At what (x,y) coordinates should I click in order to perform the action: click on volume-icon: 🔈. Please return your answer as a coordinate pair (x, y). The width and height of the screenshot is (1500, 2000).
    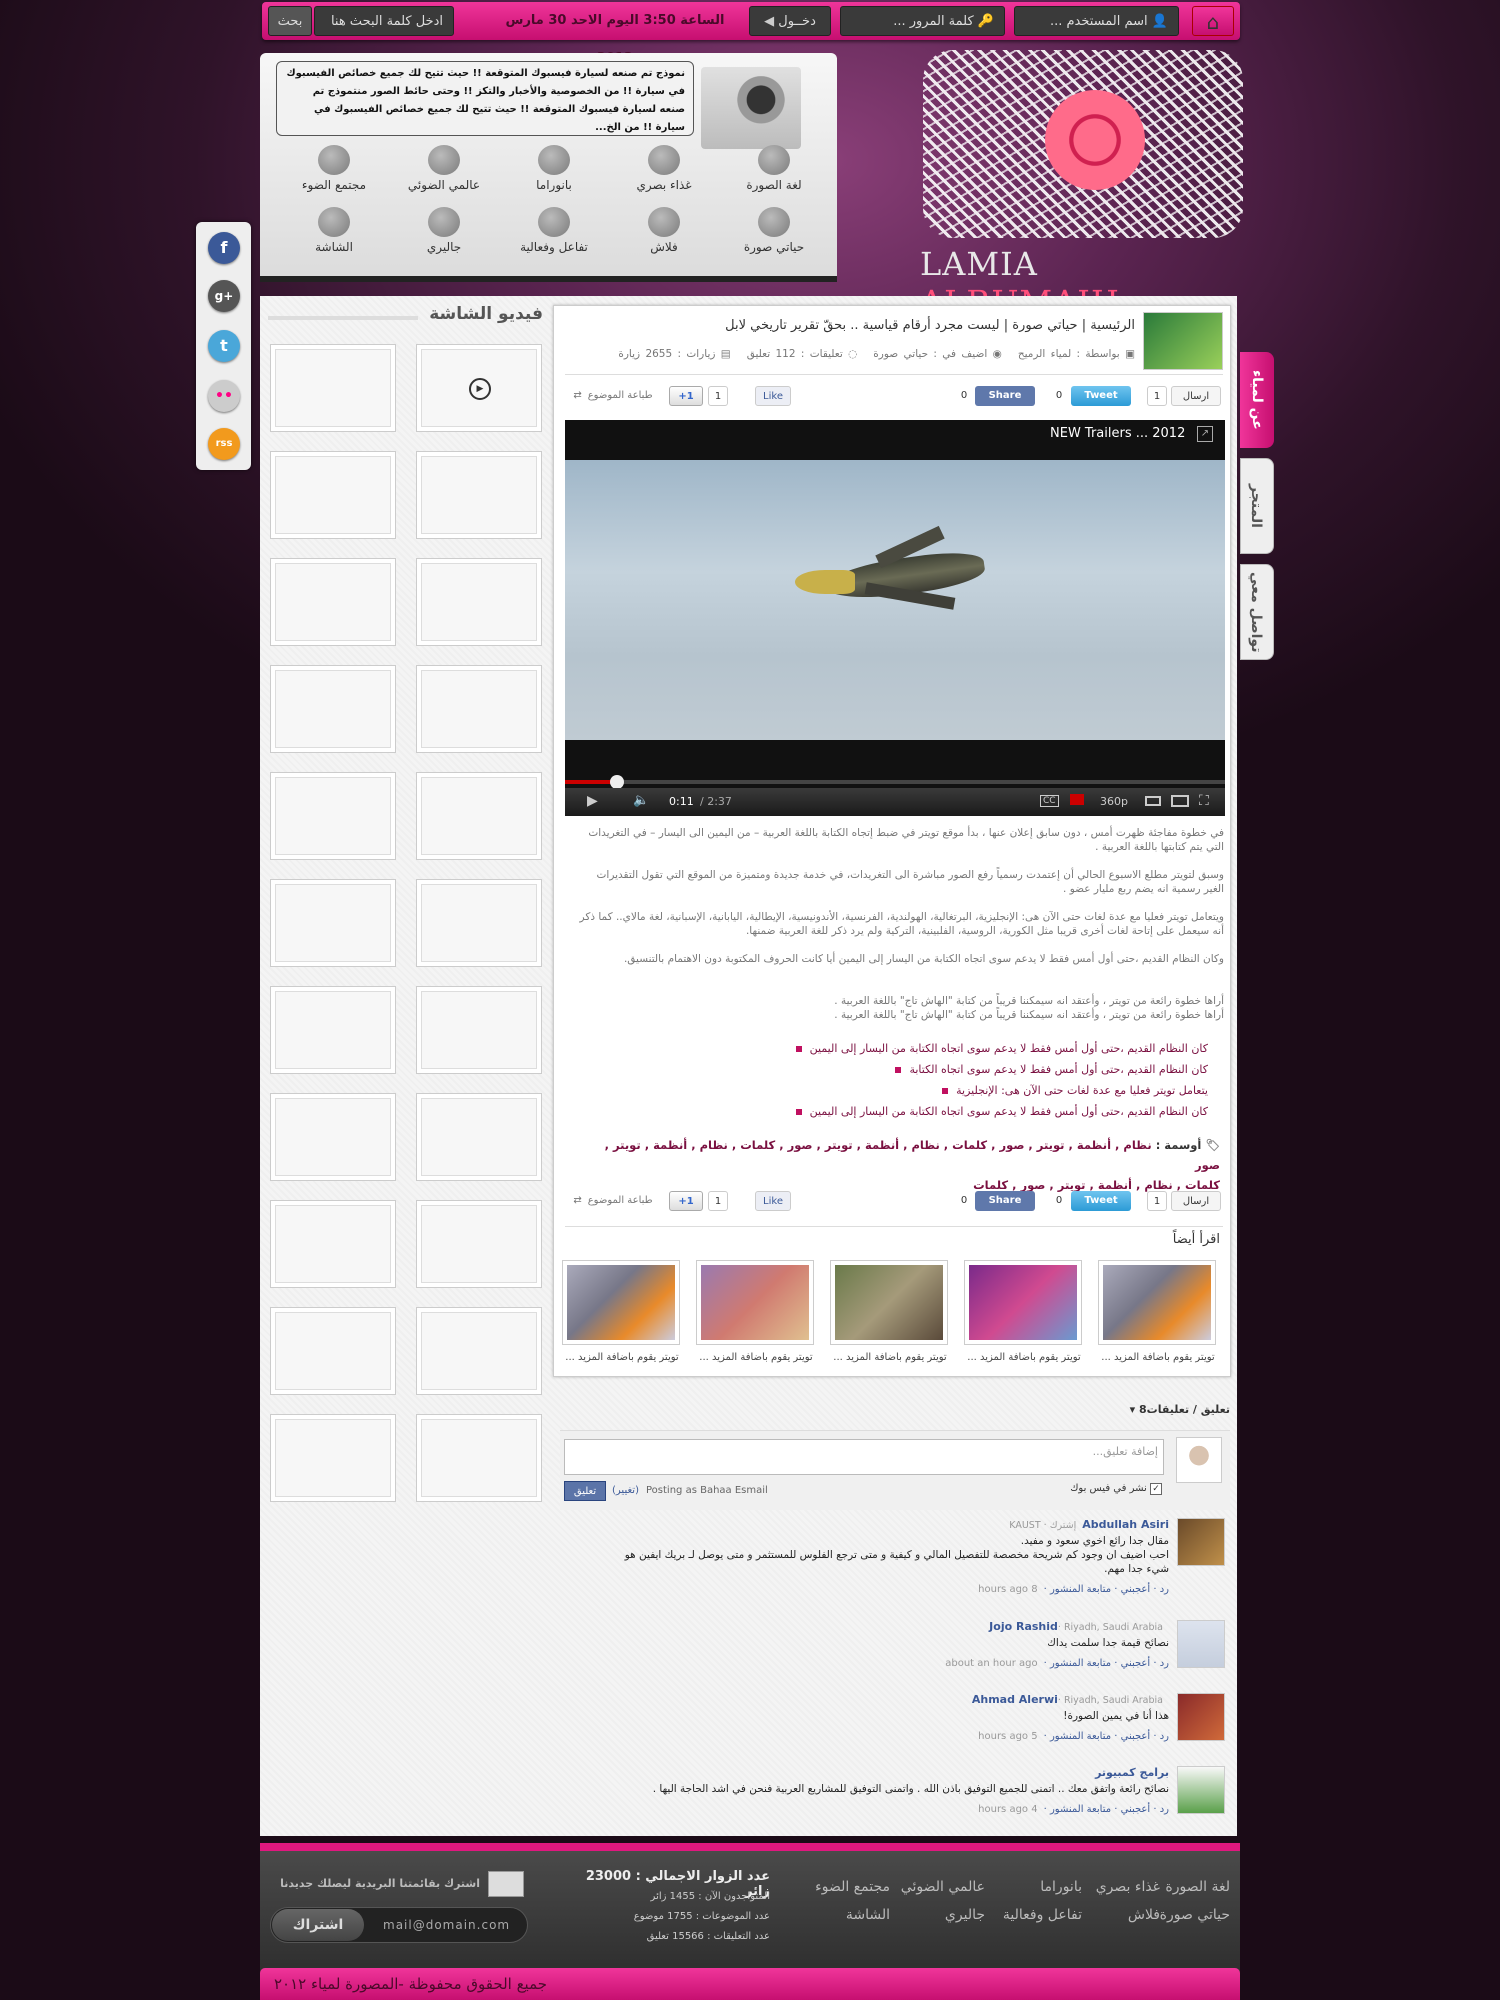
    Looking at the image, I should click on (641, 800).